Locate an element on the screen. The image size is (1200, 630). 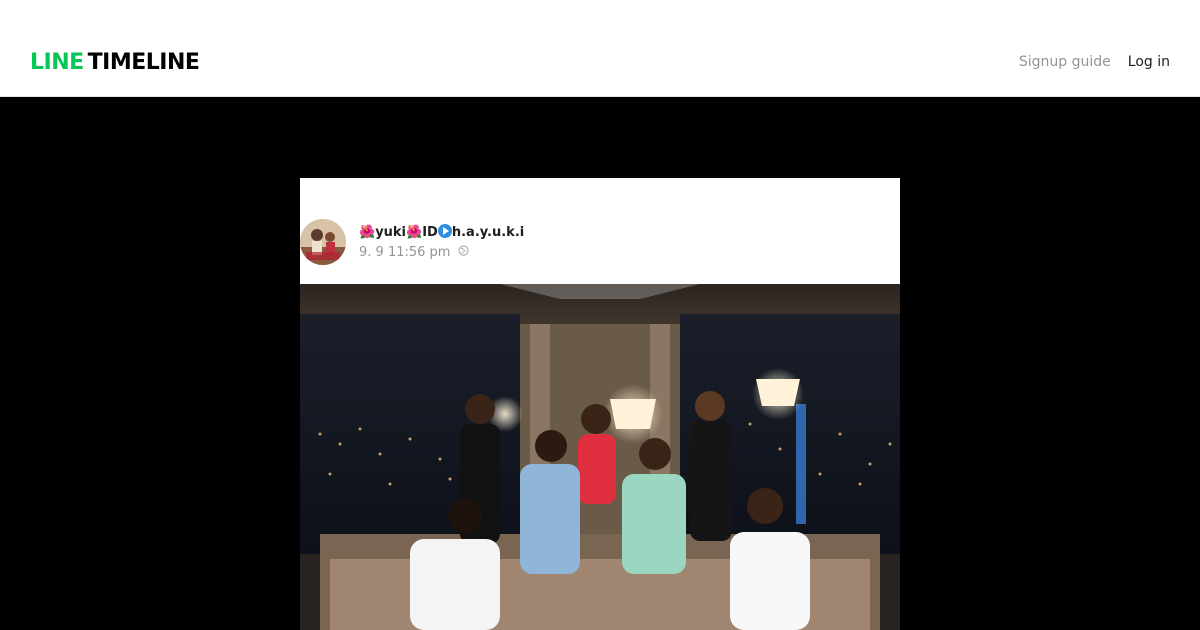
logo-line-text: LINE is located at coordinates (57, 62).